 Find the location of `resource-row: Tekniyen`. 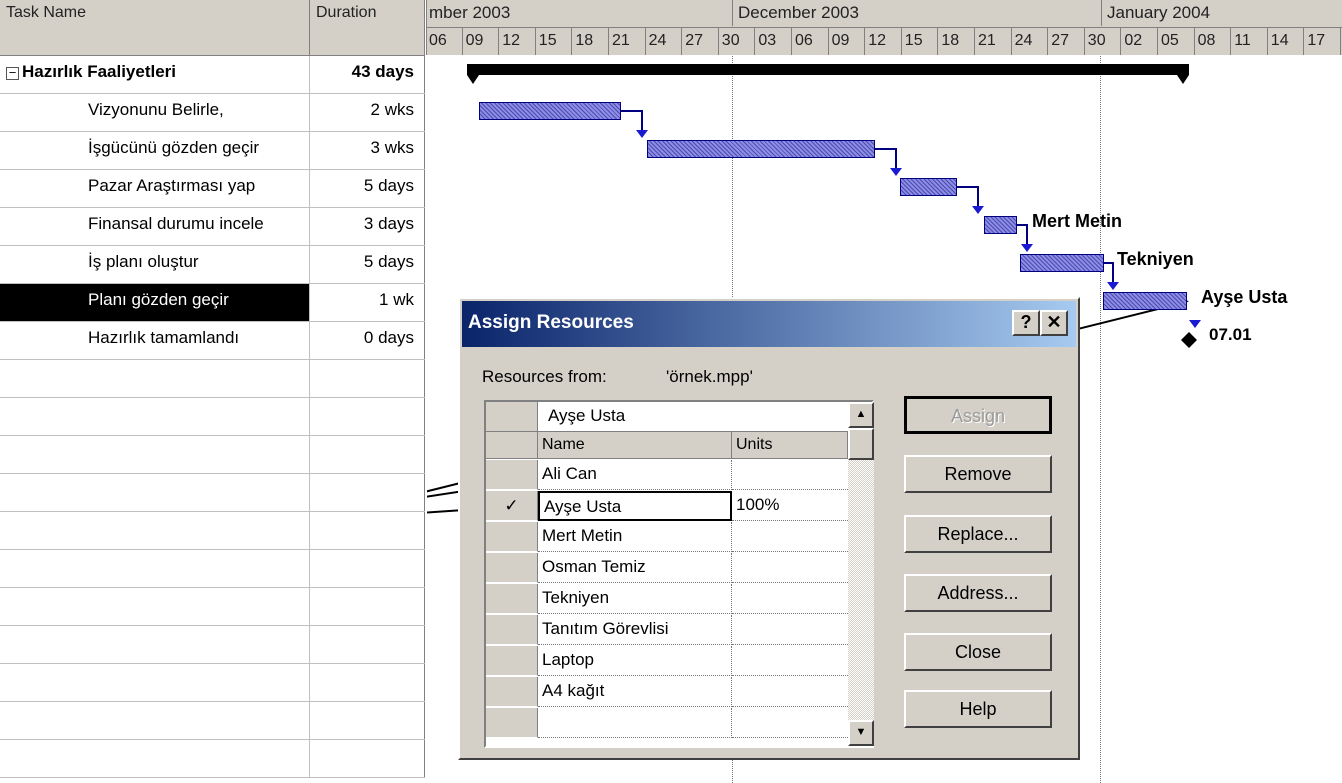

resource-row: Tekniyen is located at coordinates (667, 599).